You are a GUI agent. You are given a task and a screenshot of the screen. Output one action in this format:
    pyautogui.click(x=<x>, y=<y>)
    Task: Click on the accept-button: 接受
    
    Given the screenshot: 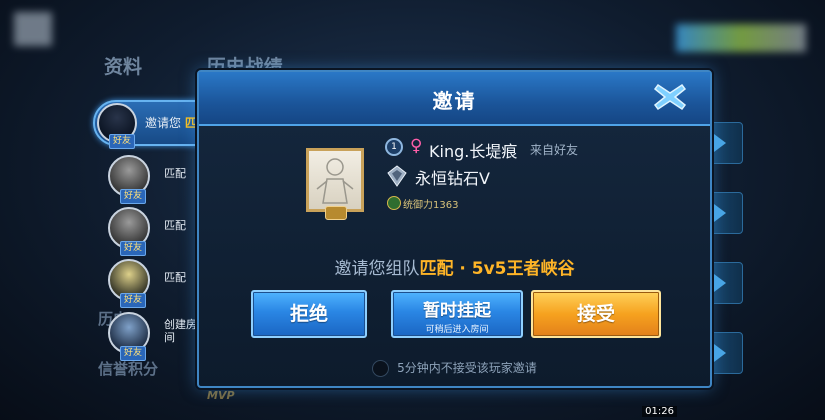 What is the action you would take?
    pyautogui.click(x=596, y=314)
    